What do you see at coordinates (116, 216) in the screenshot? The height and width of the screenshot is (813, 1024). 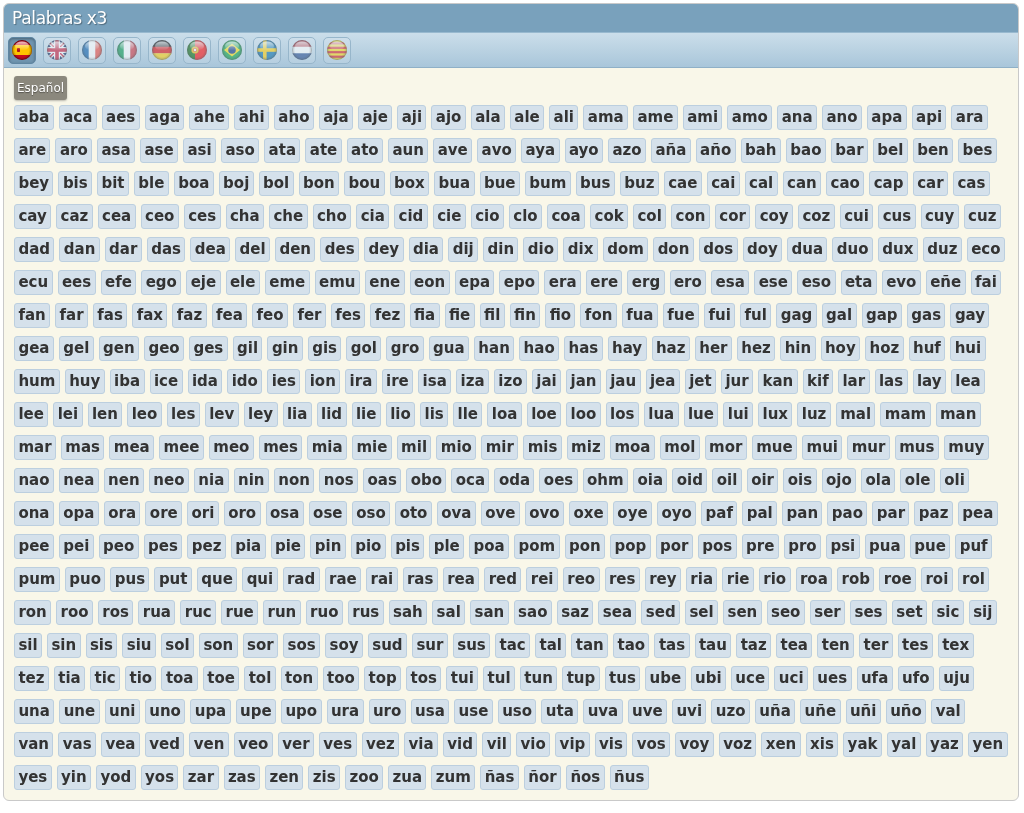 I see `word-button: cea` at bounding box center [116, 216].